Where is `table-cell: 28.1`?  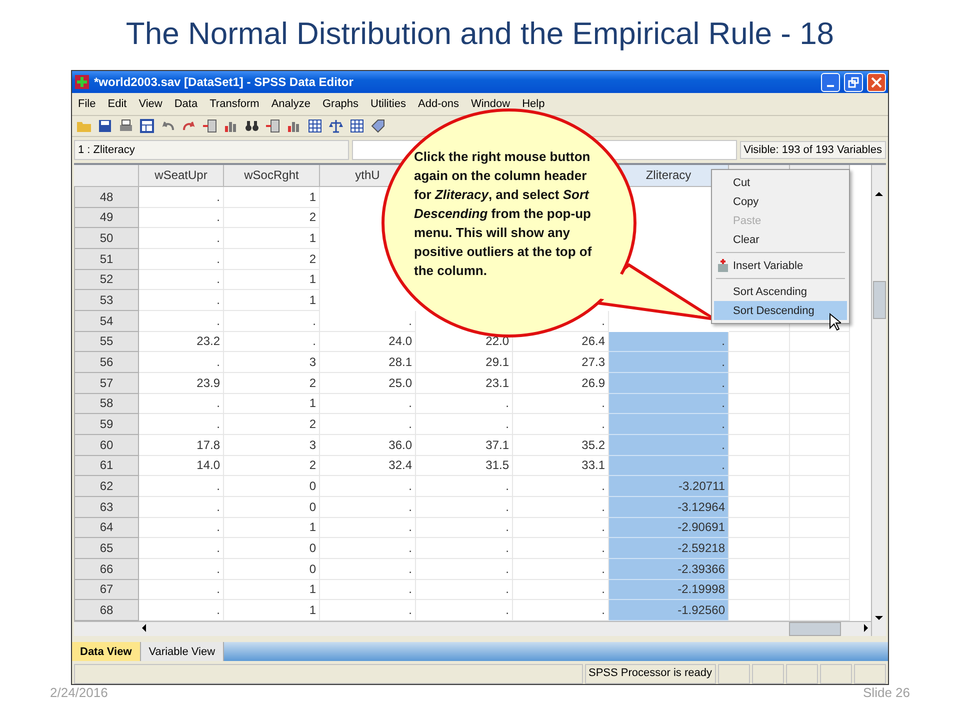
table-cell: 28.1 is located at coordinates (368, 362).